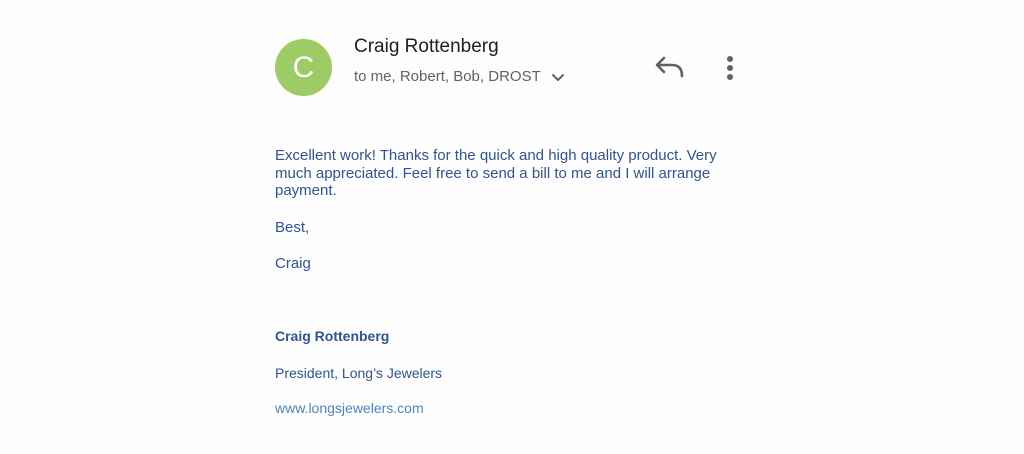 The image size is (1024, 454). I want to click on signature-title: President, Long’s Jewelers, so click(359, 373).